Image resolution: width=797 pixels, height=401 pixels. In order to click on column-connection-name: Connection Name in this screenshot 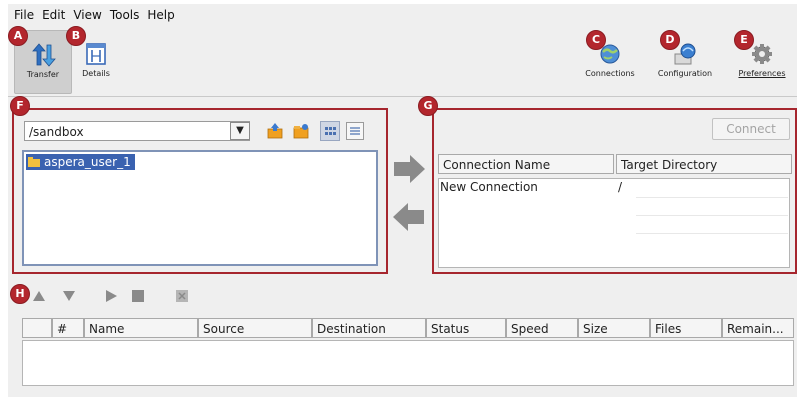, I will do `click(526, 164)`.